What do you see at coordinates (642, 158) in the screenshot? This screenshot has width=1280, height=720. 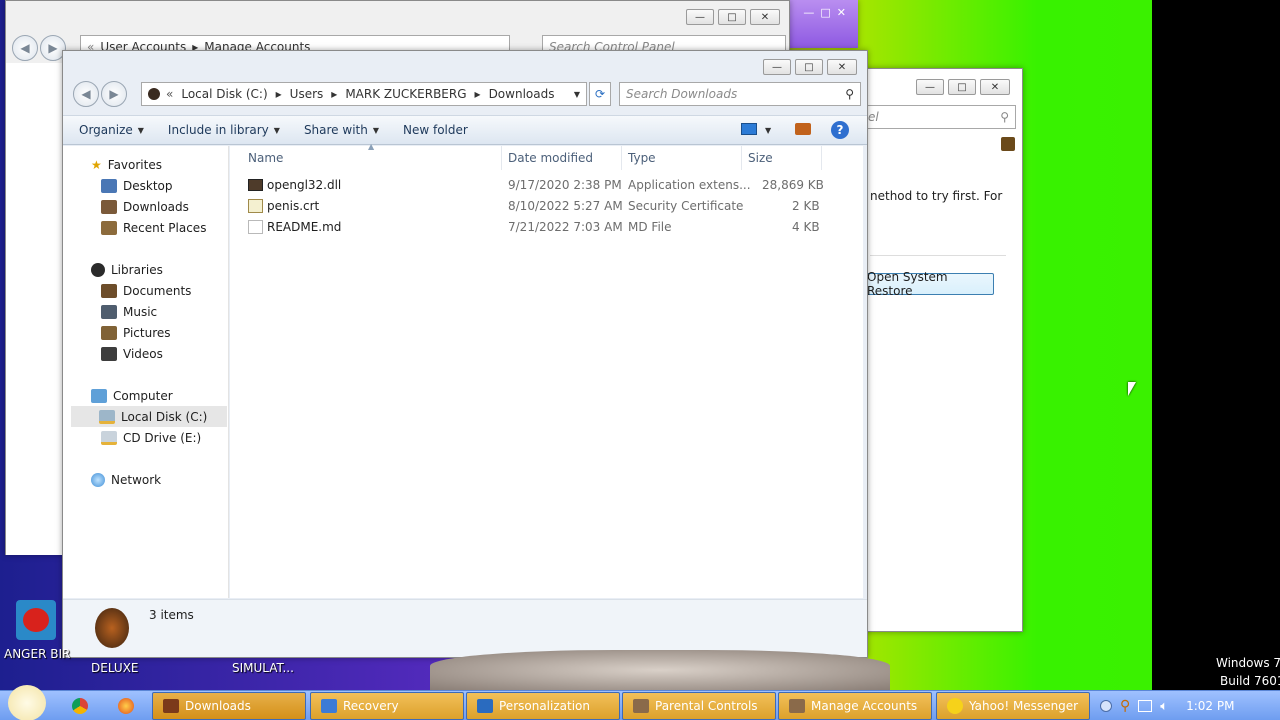 I see `column-label: Type` at bounding box center [642, 158].